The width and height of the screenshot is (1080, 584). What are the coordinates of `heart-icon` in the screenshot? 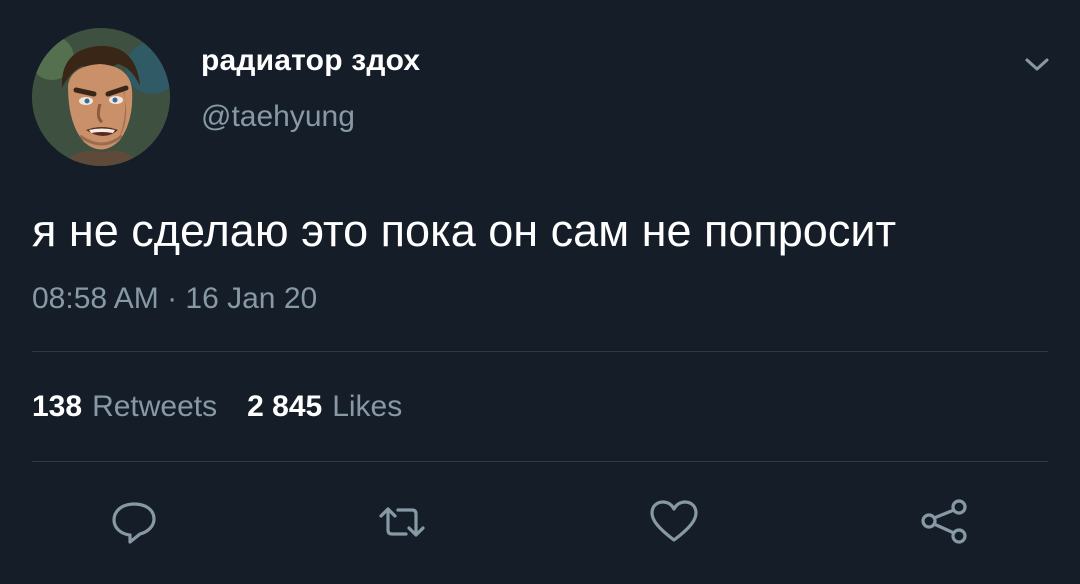 It's located at (674, 521).